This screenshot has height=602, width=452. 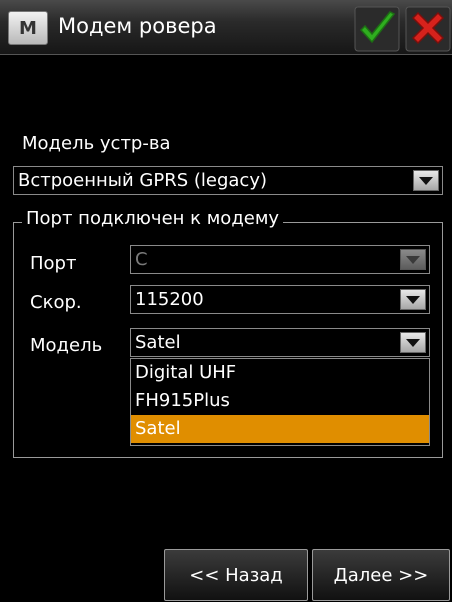 I want to click on back-button: << Назад, so click(x=236, y=575).